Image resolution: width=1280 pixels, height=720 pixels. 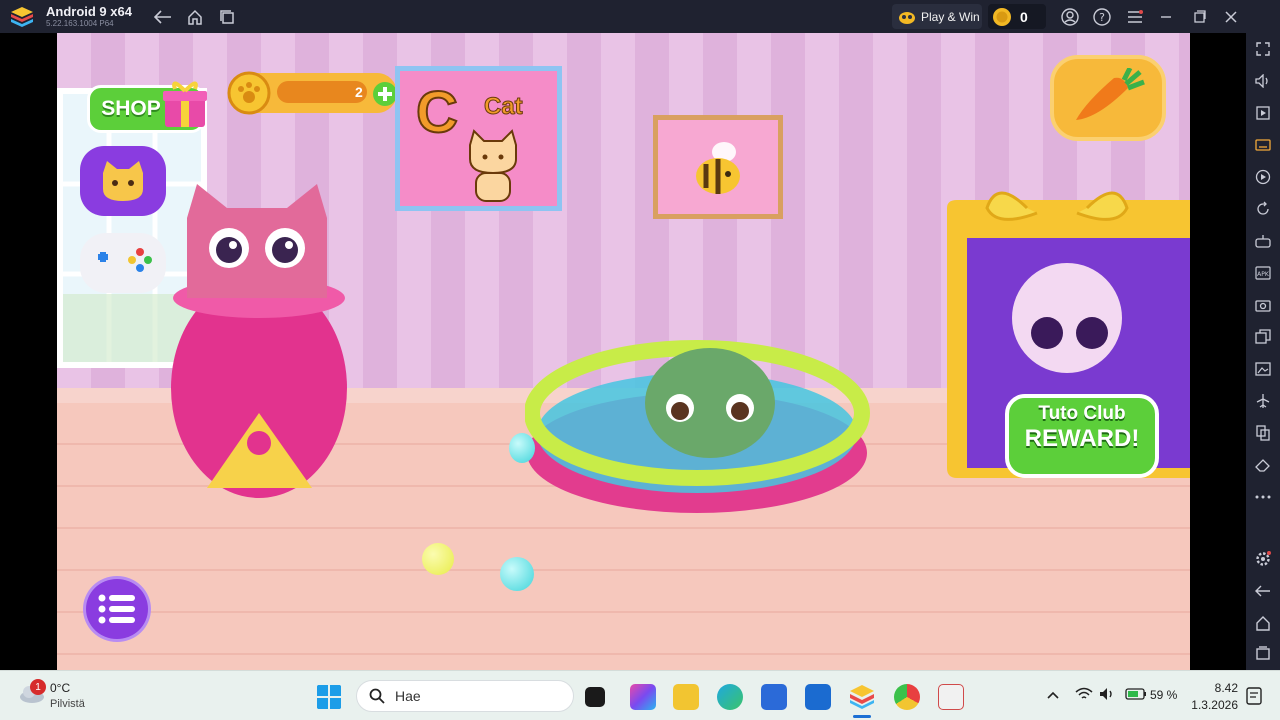 I want to click on wifi-icon, so click(x=1084, y=694).